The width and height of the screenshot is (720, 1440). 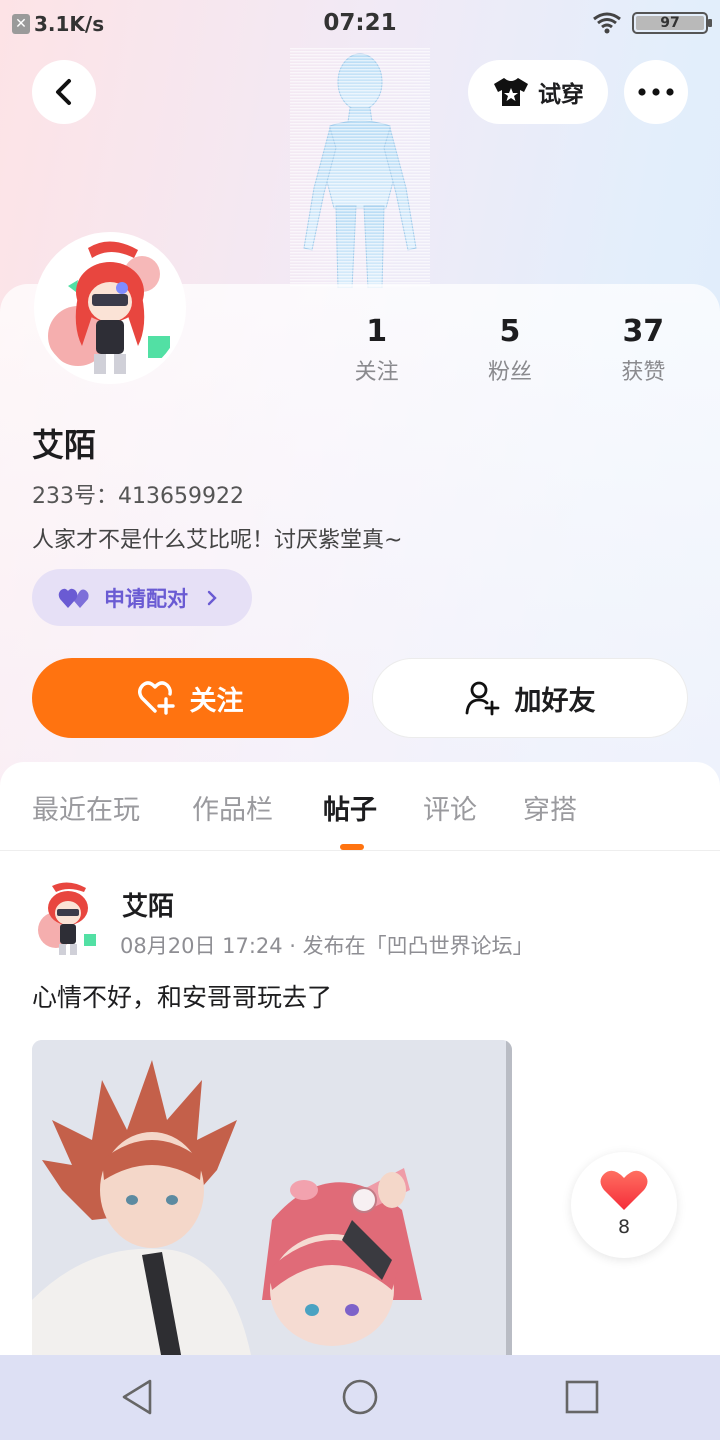 I want to click on profile-uid: 233号：413659922, so click(x=138, y=496).